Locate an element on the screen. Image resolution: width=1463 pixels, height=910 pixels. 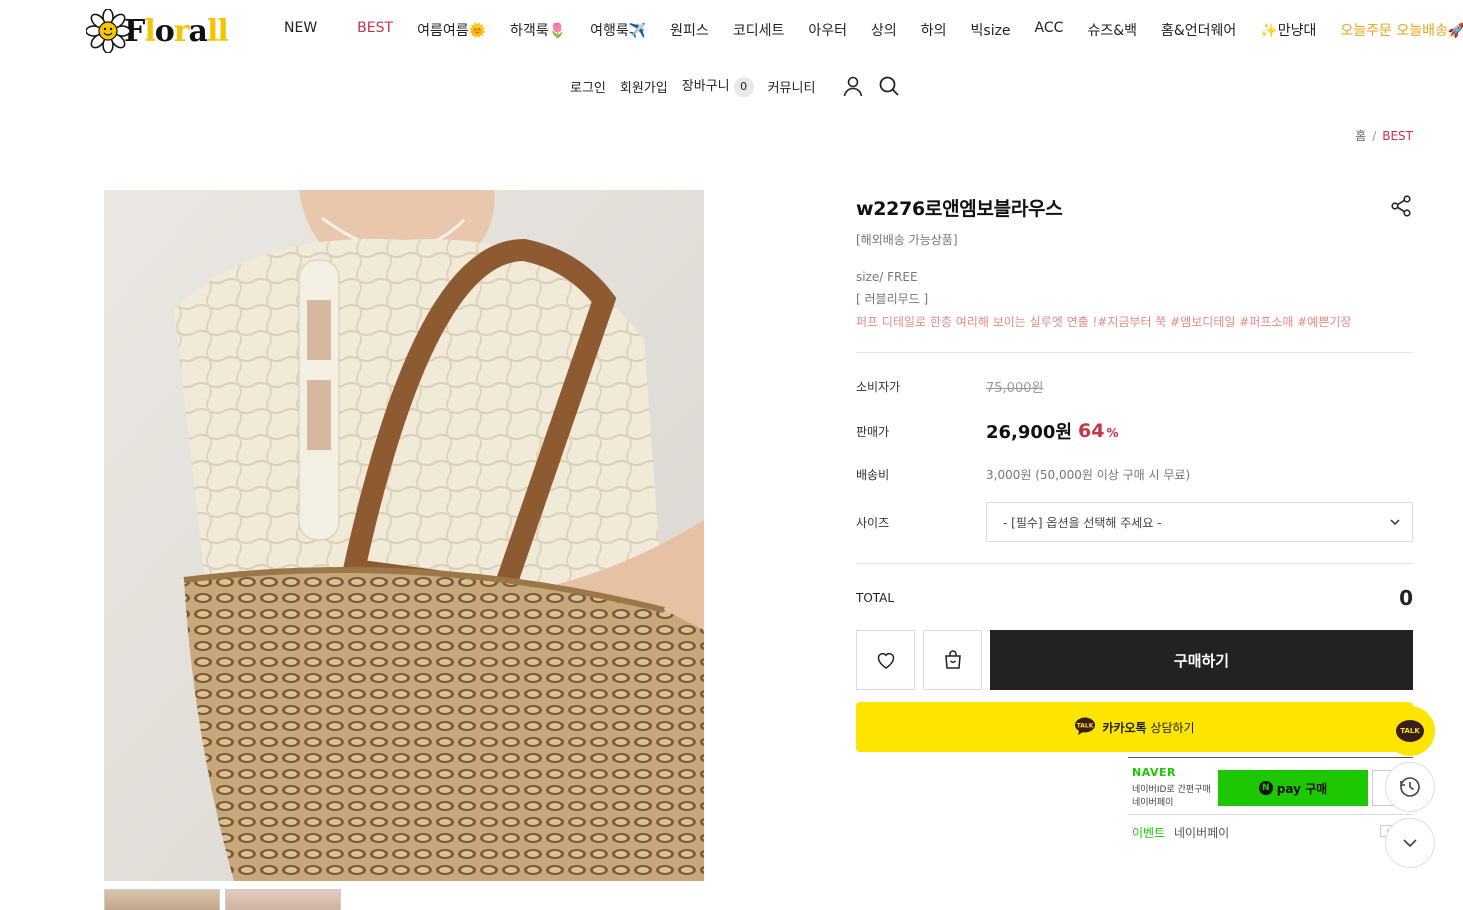
product-size-text: size/ FREE is located at coordinates (887, 277).